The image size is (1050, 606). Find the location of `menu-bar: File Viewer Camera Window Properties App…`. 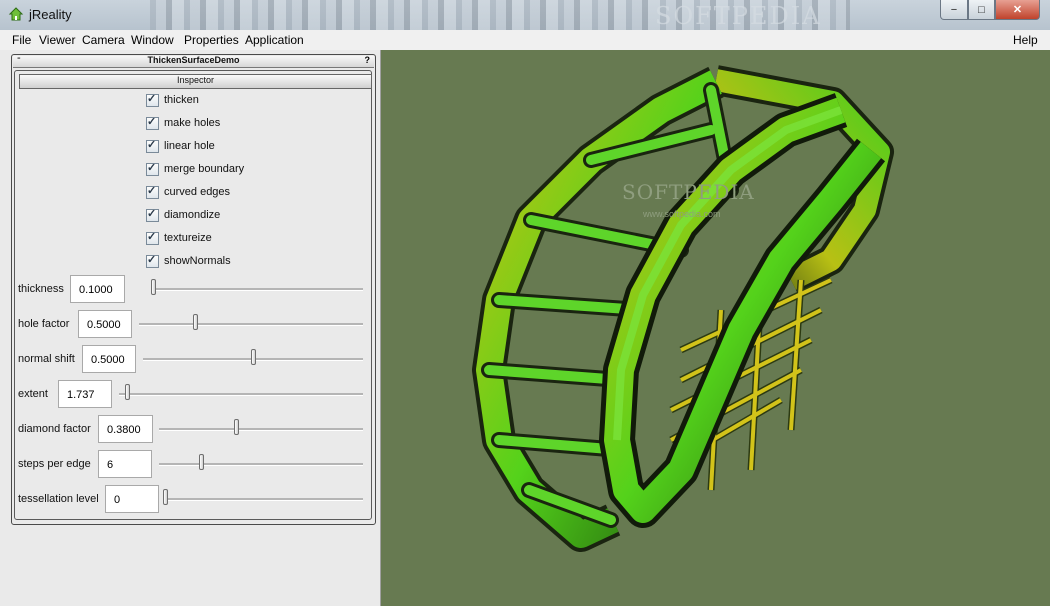

menu-bar: File Viewer Camera Window Properties App… is located at coordinates (525, 40).